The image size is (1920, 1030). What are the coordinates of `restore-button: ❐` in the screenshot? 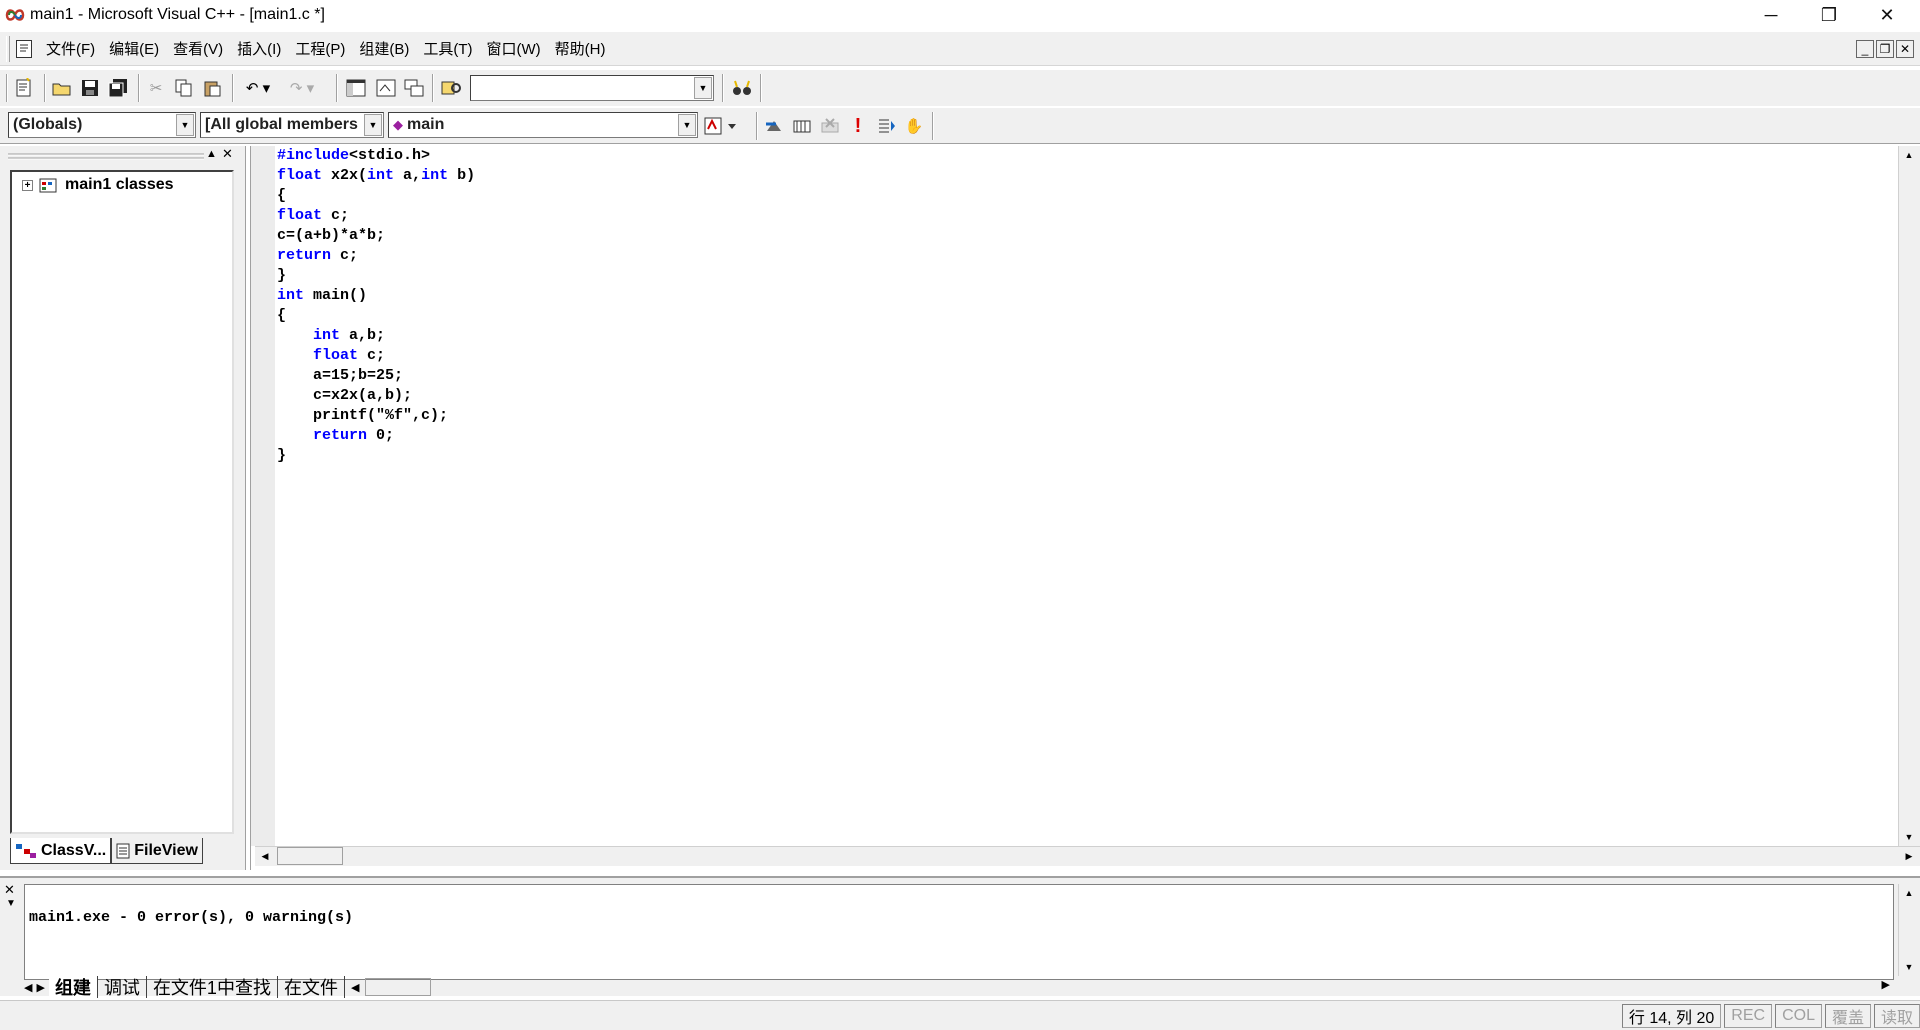 It's located at (1829, 15).